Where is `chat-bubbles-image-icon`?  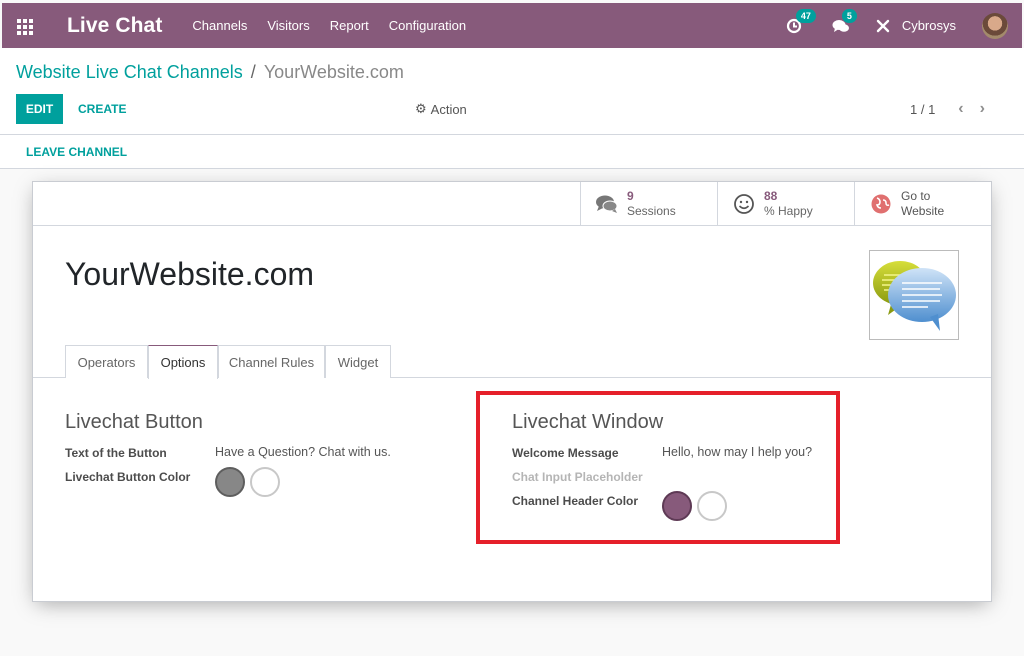
chat-bubbles-image-icon is located at coordinates (914, 296).